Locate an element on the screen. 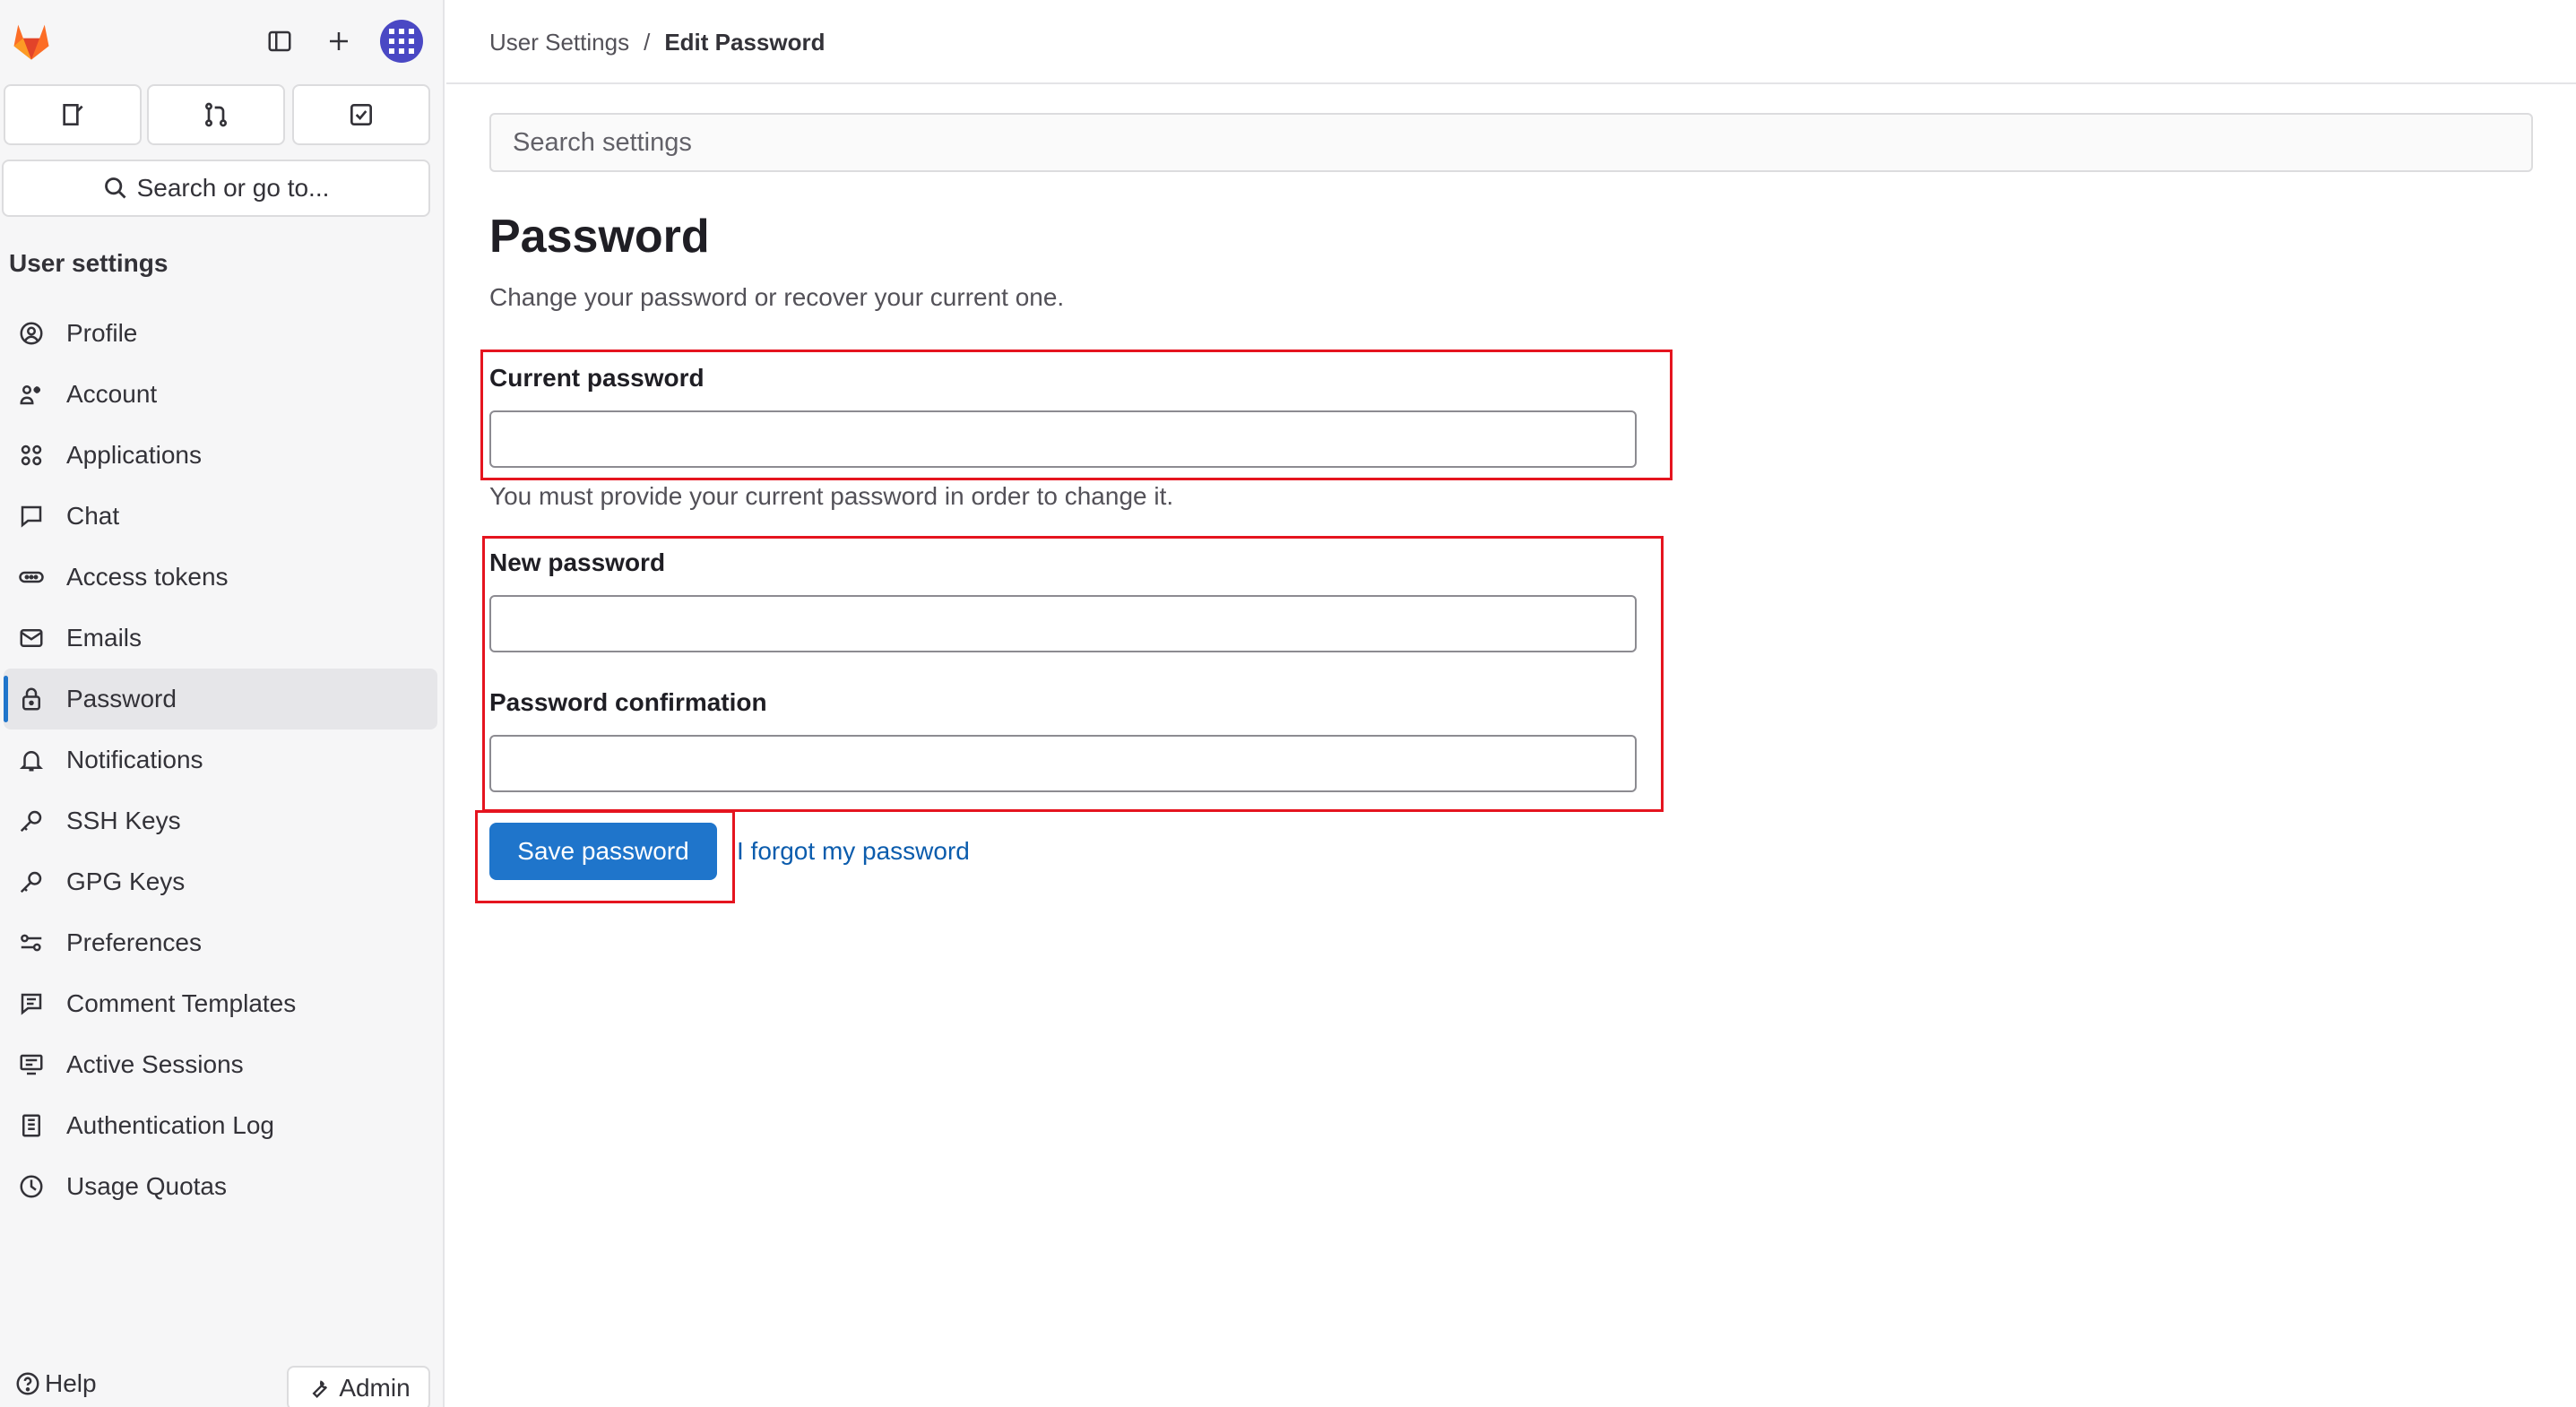 The image size is (2576, 1407). account-icon is located at coordinates (31, 394).